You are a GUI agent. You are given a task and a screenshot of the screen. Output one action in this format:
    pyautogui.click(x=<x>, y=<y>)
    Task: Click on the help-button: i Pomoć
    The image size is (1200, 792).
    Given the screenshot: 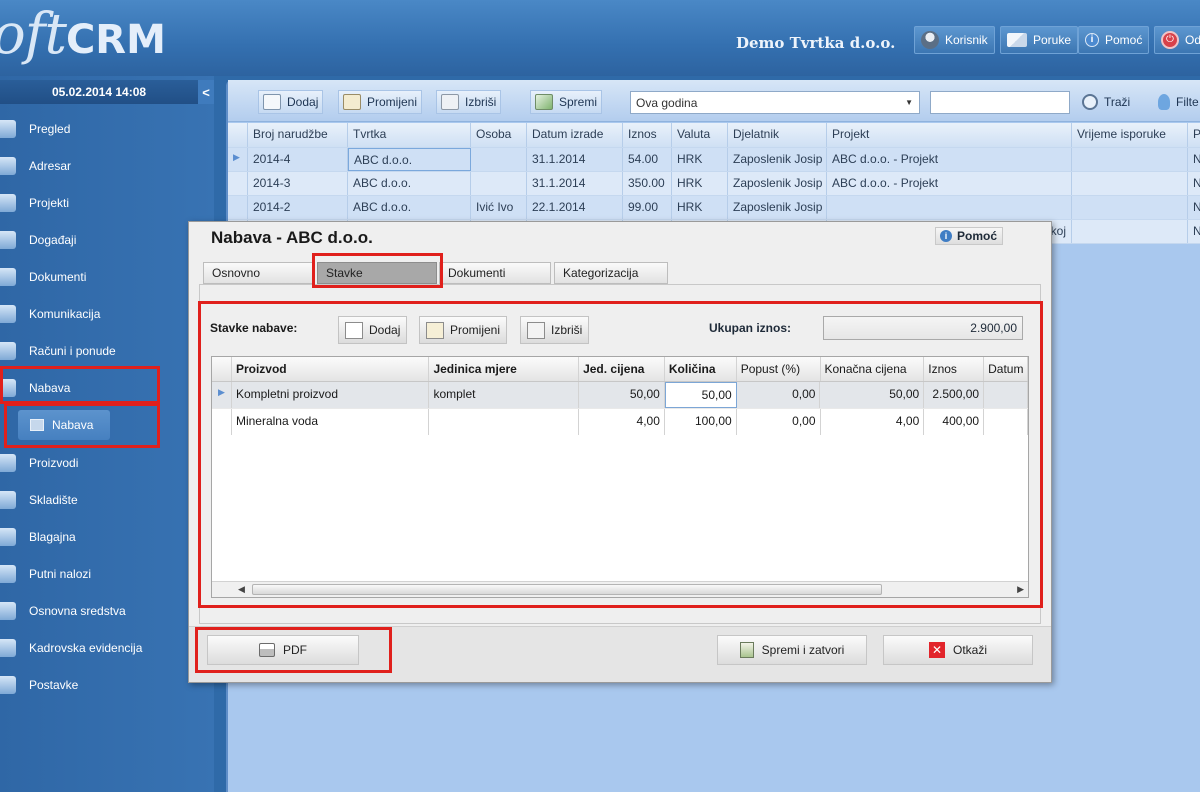 What is the action you would take?
    pyautogui.click(x=1114, y=40)
    